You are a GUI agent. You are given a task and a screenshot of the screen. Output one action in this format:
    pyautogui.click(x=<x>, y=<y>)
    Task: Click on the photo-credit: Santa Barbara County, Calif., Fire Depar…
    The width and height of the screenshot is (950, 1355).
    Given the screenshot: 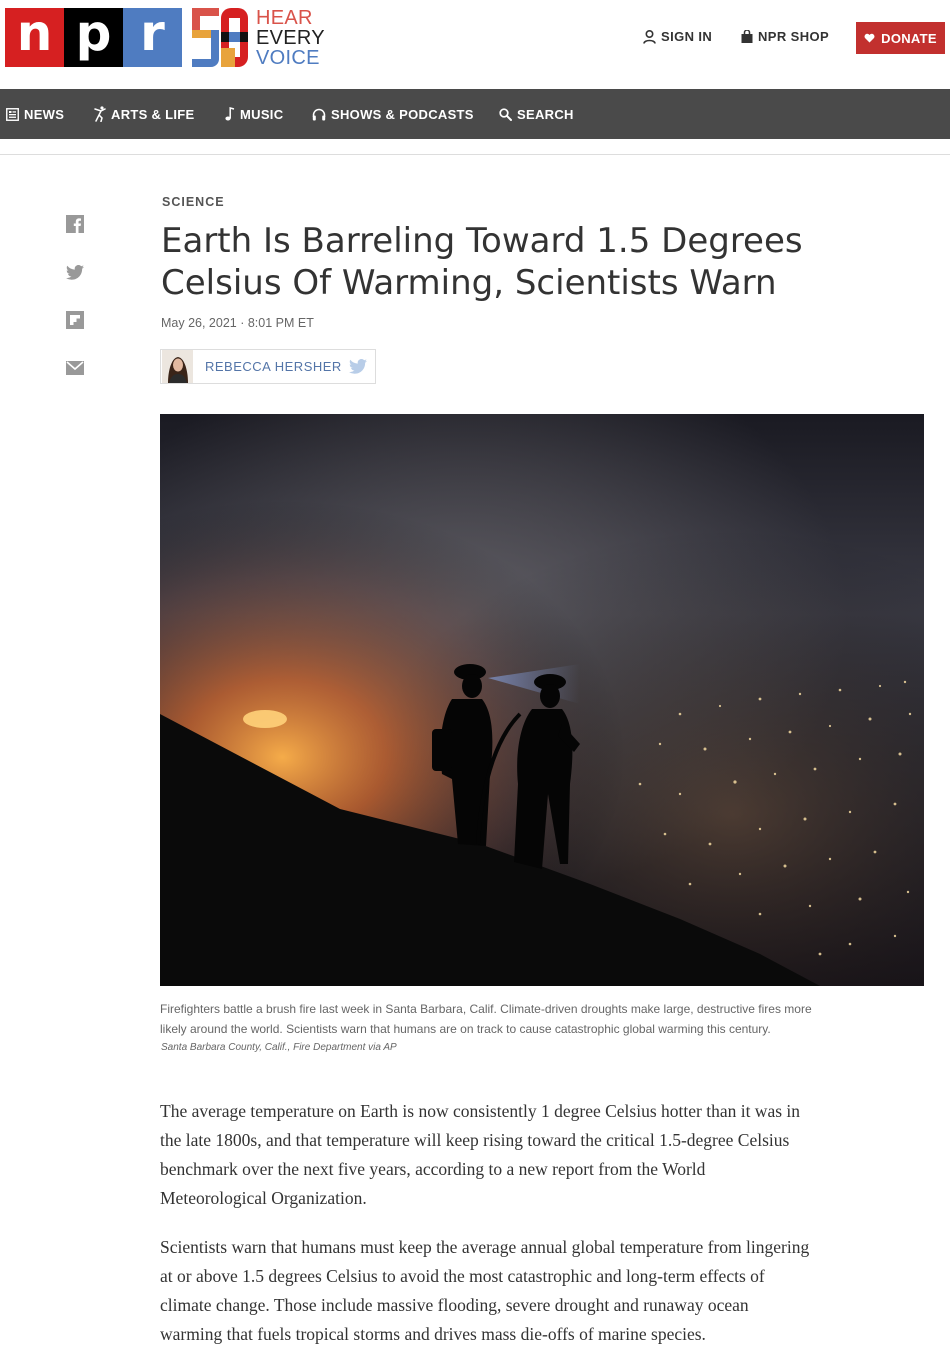 What is the action you would take?
    pyautogui.click(x=279, y=1047)
    